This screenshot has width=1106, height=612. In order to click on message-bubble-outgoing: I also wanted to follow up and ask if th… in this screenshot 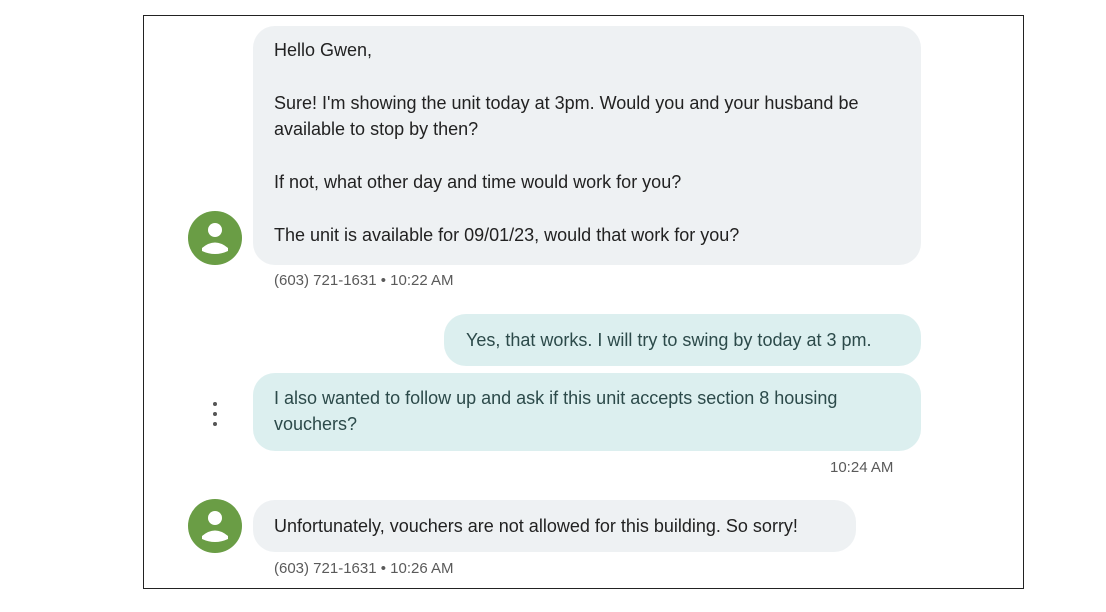, I will do `click(587, 412)`.